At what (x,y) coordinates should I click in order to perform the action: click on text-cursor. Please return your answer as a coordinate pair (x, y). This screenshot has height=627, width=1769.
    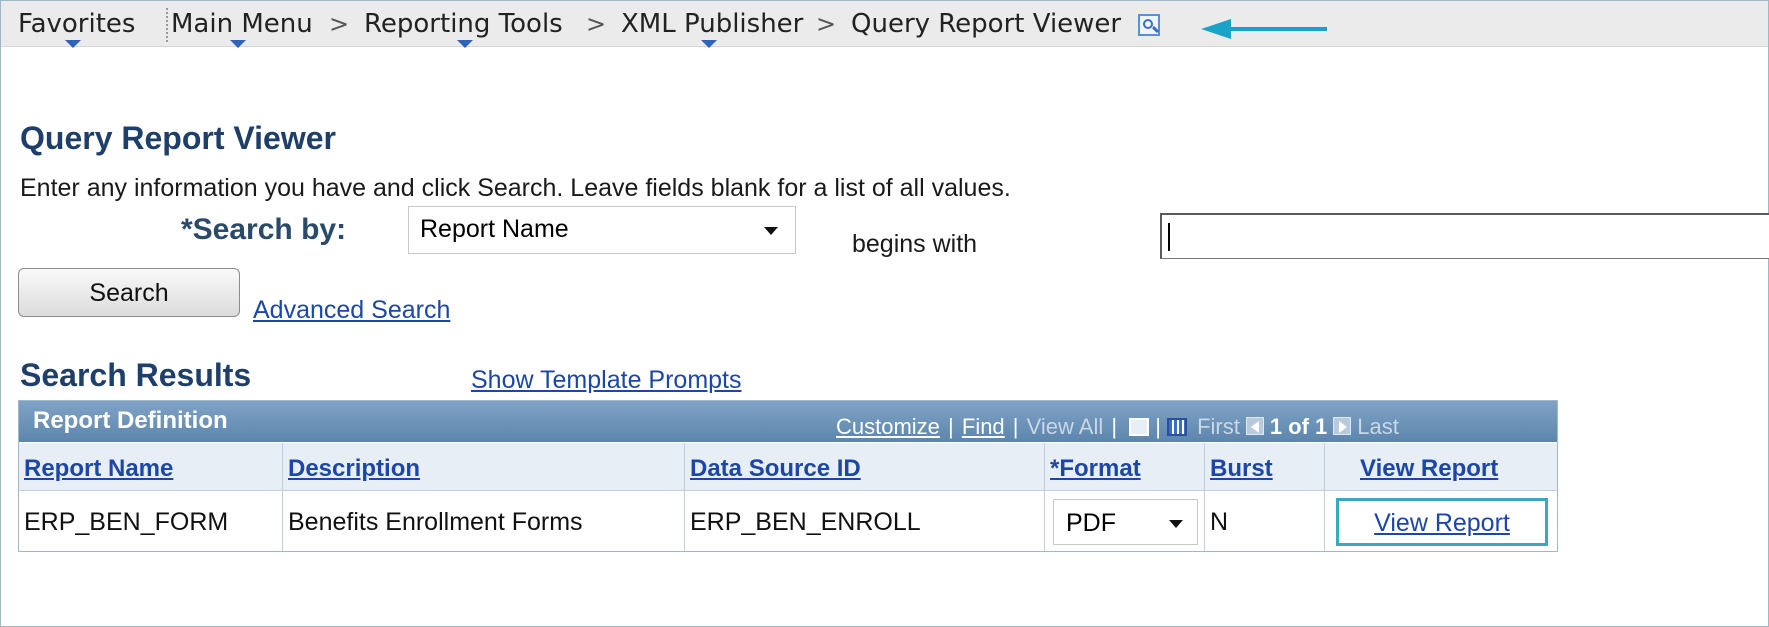
    Looking at the image, I should click on (1169, 237).